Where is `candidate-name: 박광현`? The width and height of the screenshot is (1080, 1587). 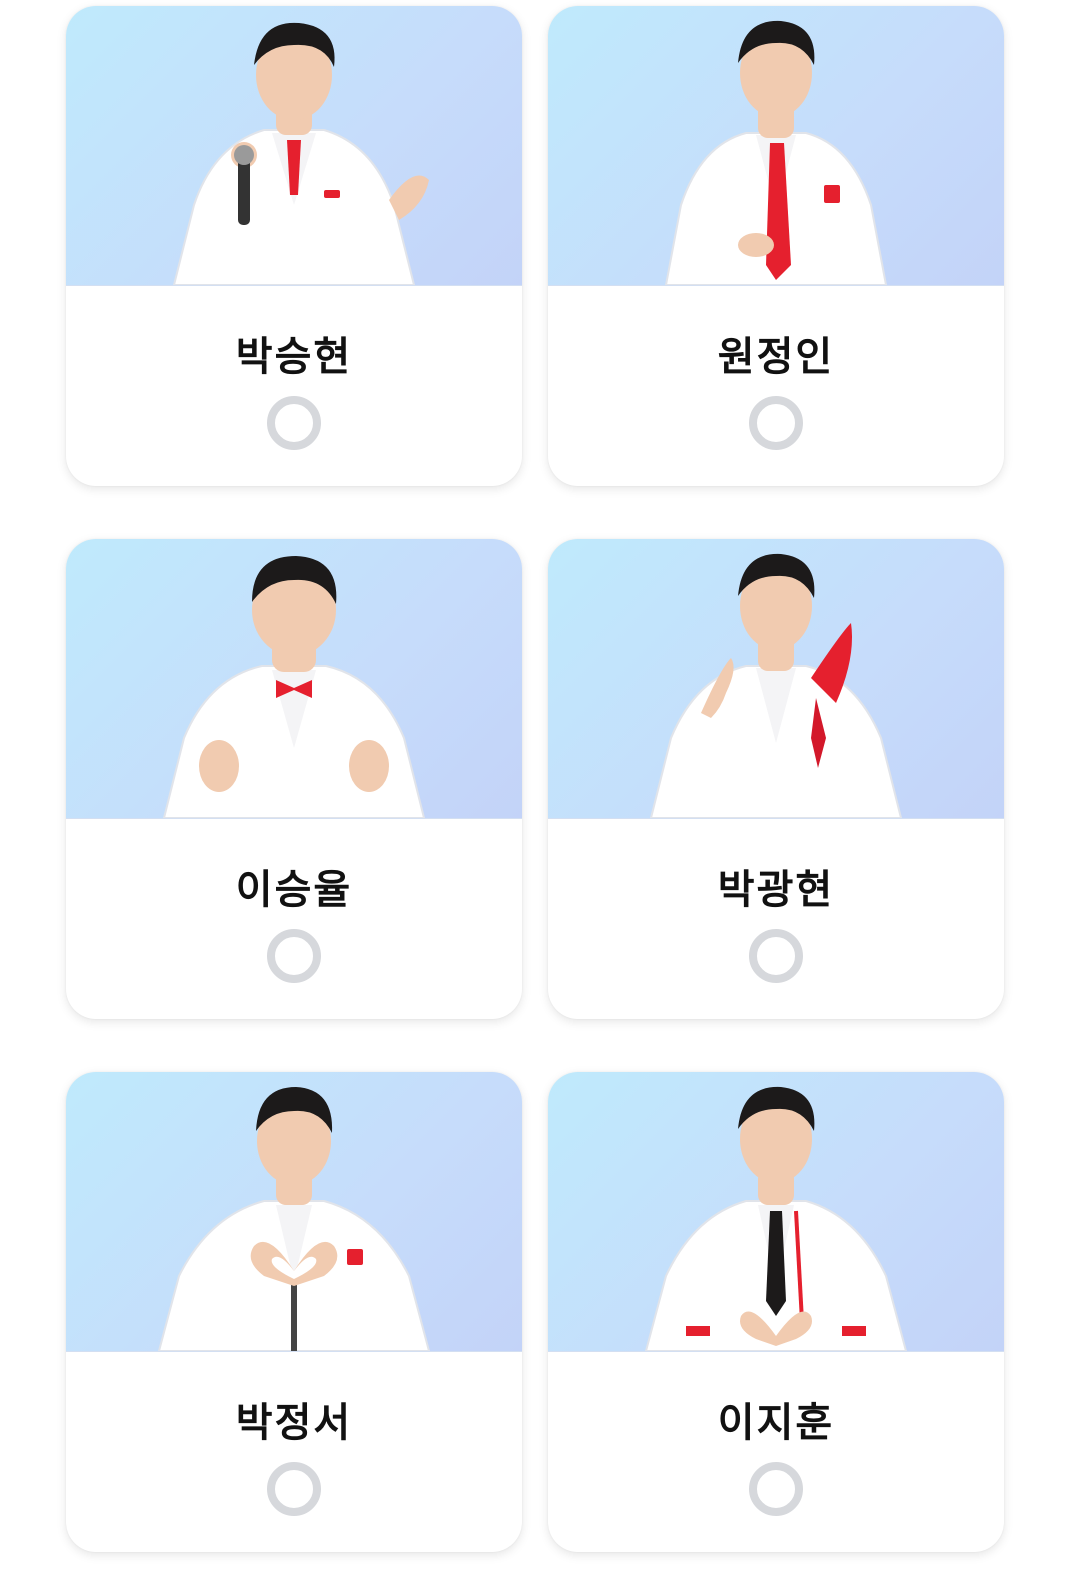 candidate-name: 박광현 is located at coordinates (776, 890).